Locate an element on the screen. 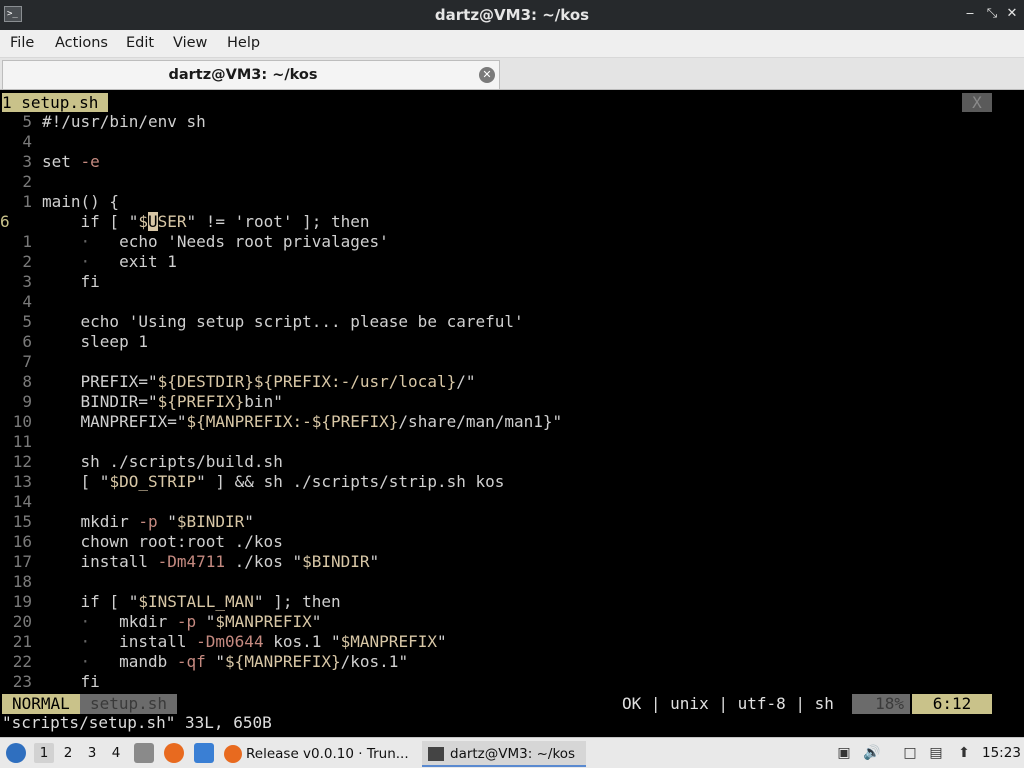 Image resolution: width=1024 pixels, height=768 pixels. vim-status-position: 6:12 is located at coordinates (952, 704).